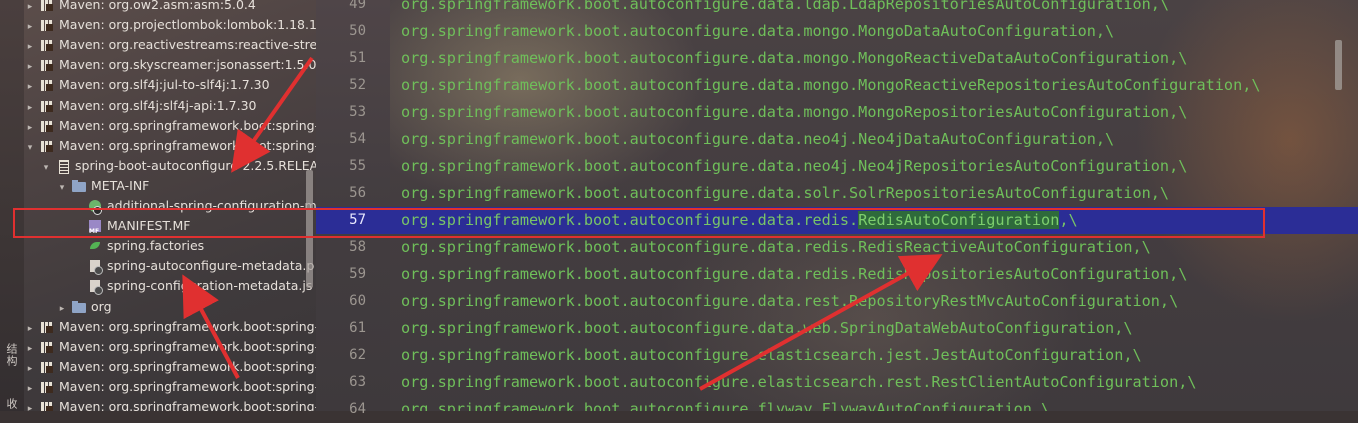  I want to click on tree-row-label: META-INF, so click(120, 185).